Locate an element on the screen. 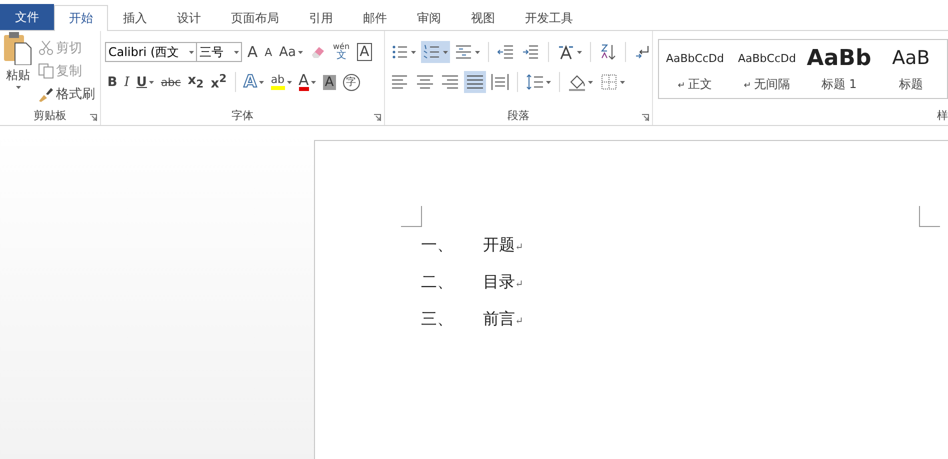 The width and height of the screenshot is (948, 459). ribbon-tab: 视图 is located at coordinates (483, 17).